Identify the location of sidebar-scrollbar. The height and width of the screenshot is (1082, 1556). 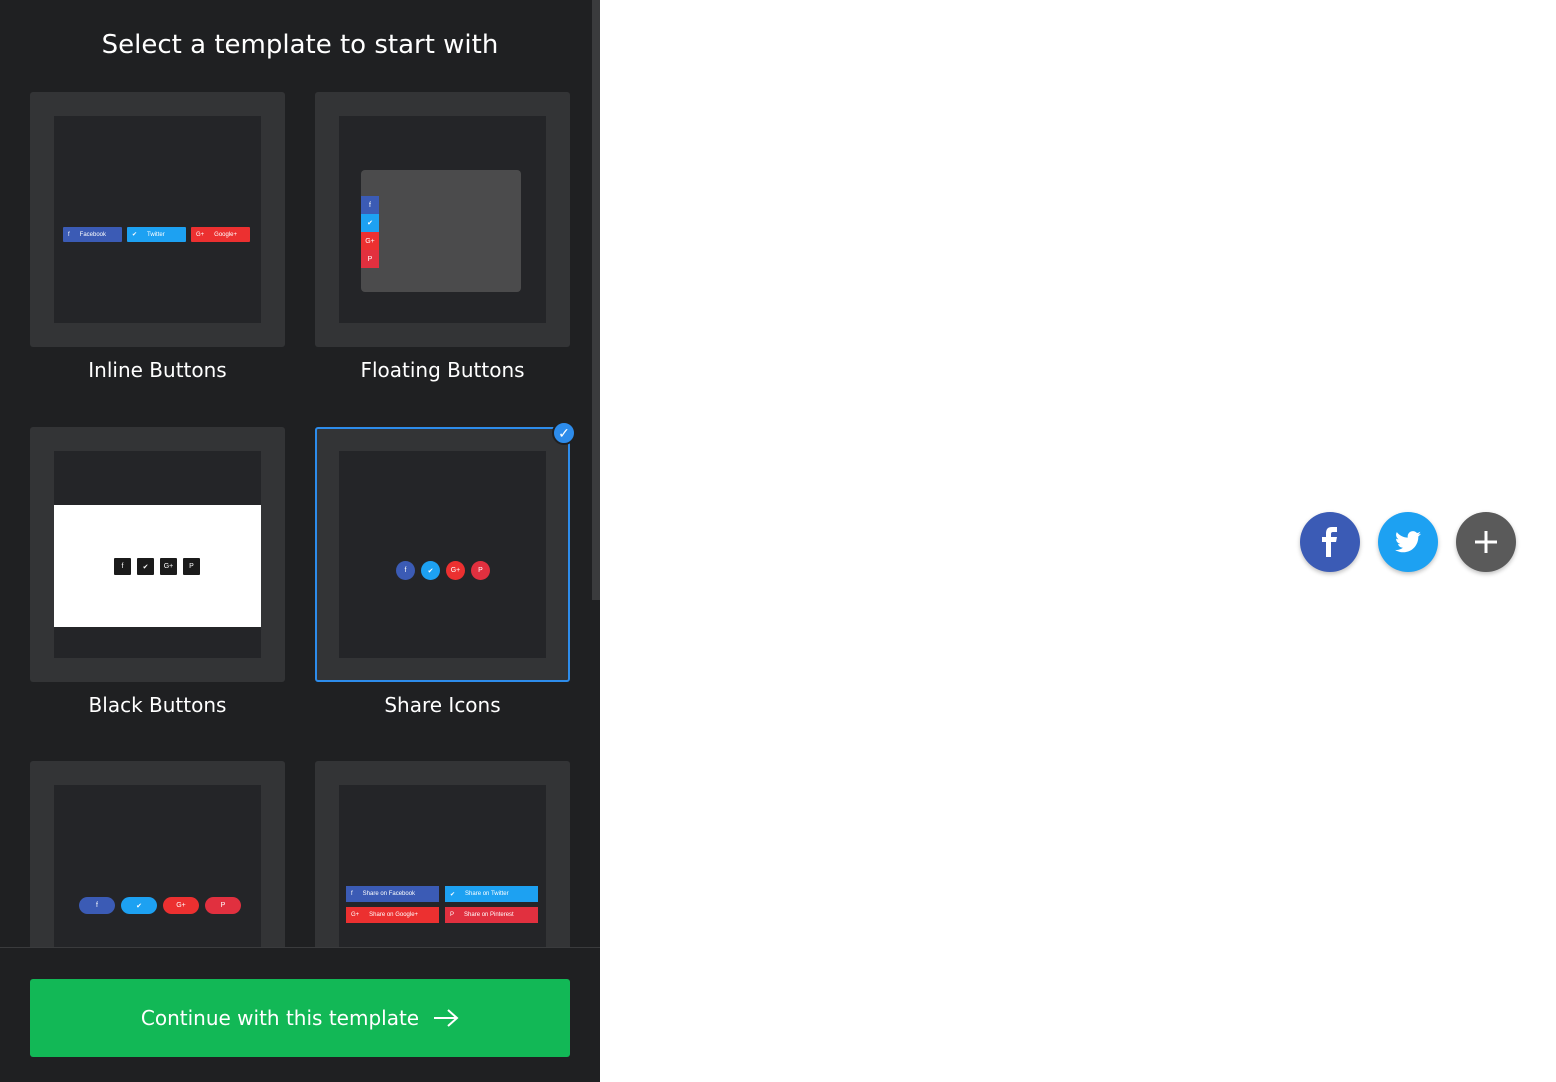
(596, 300).